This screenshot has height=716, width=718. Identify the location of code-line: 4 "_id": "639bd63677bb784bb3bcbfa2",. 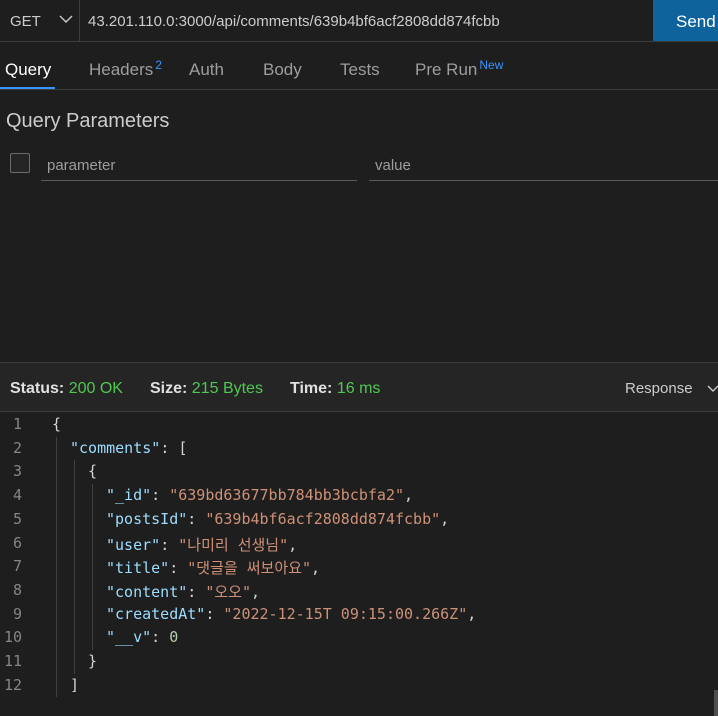
(359, 498).